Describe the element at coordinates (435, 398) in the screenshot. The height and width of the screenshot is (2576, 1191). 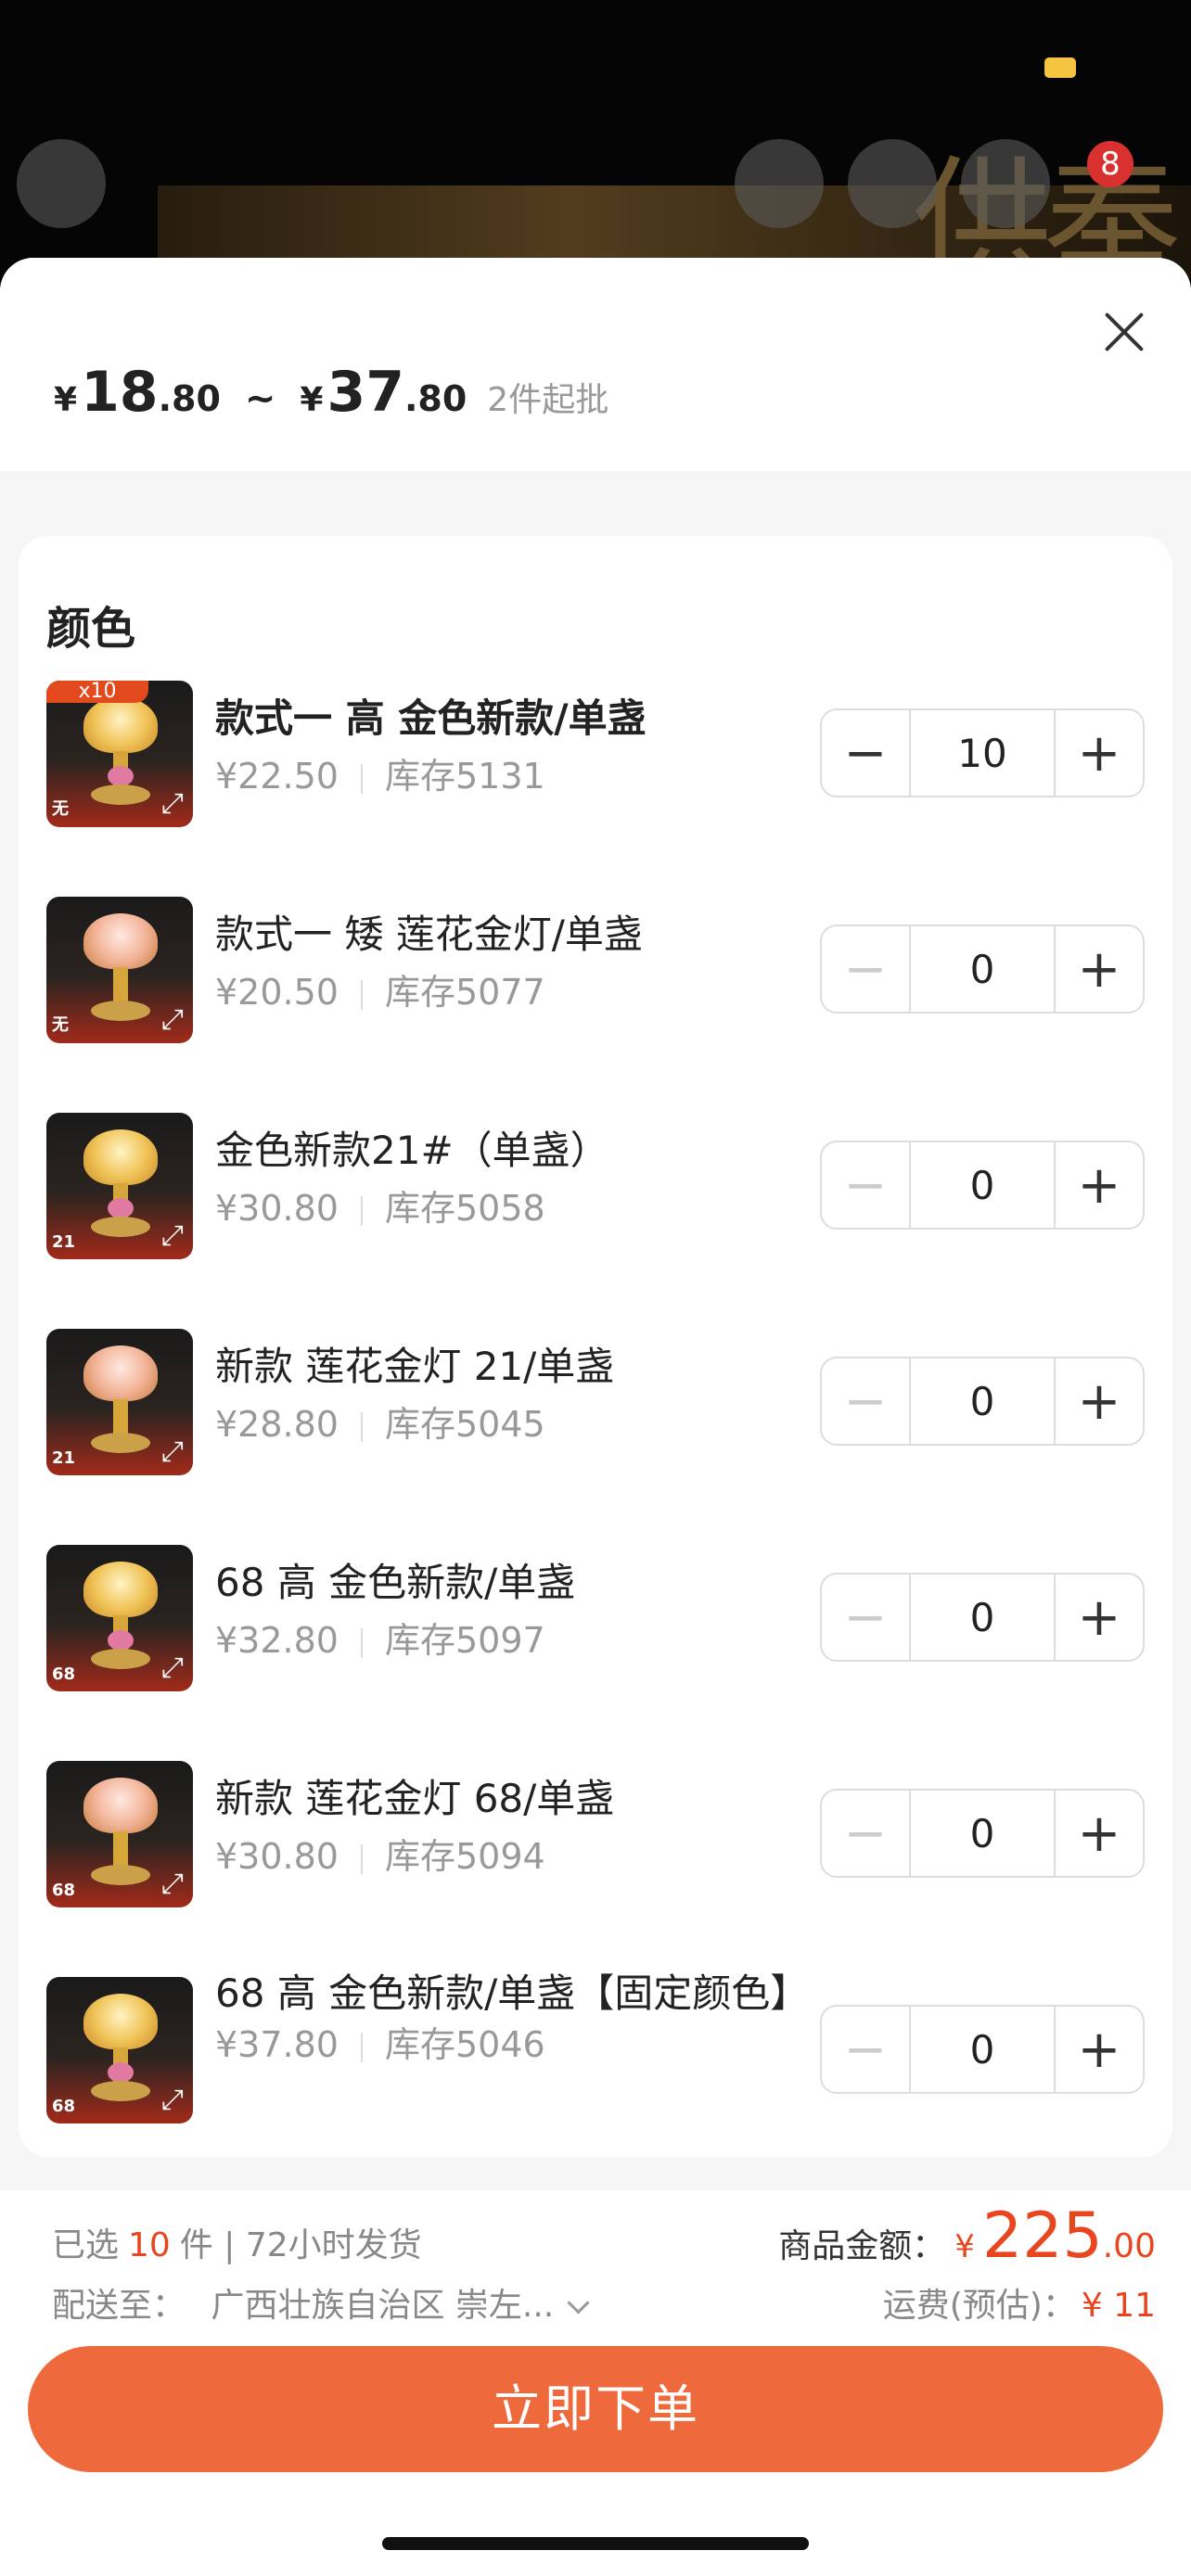
I see `price-max-dec: .80` at that location.